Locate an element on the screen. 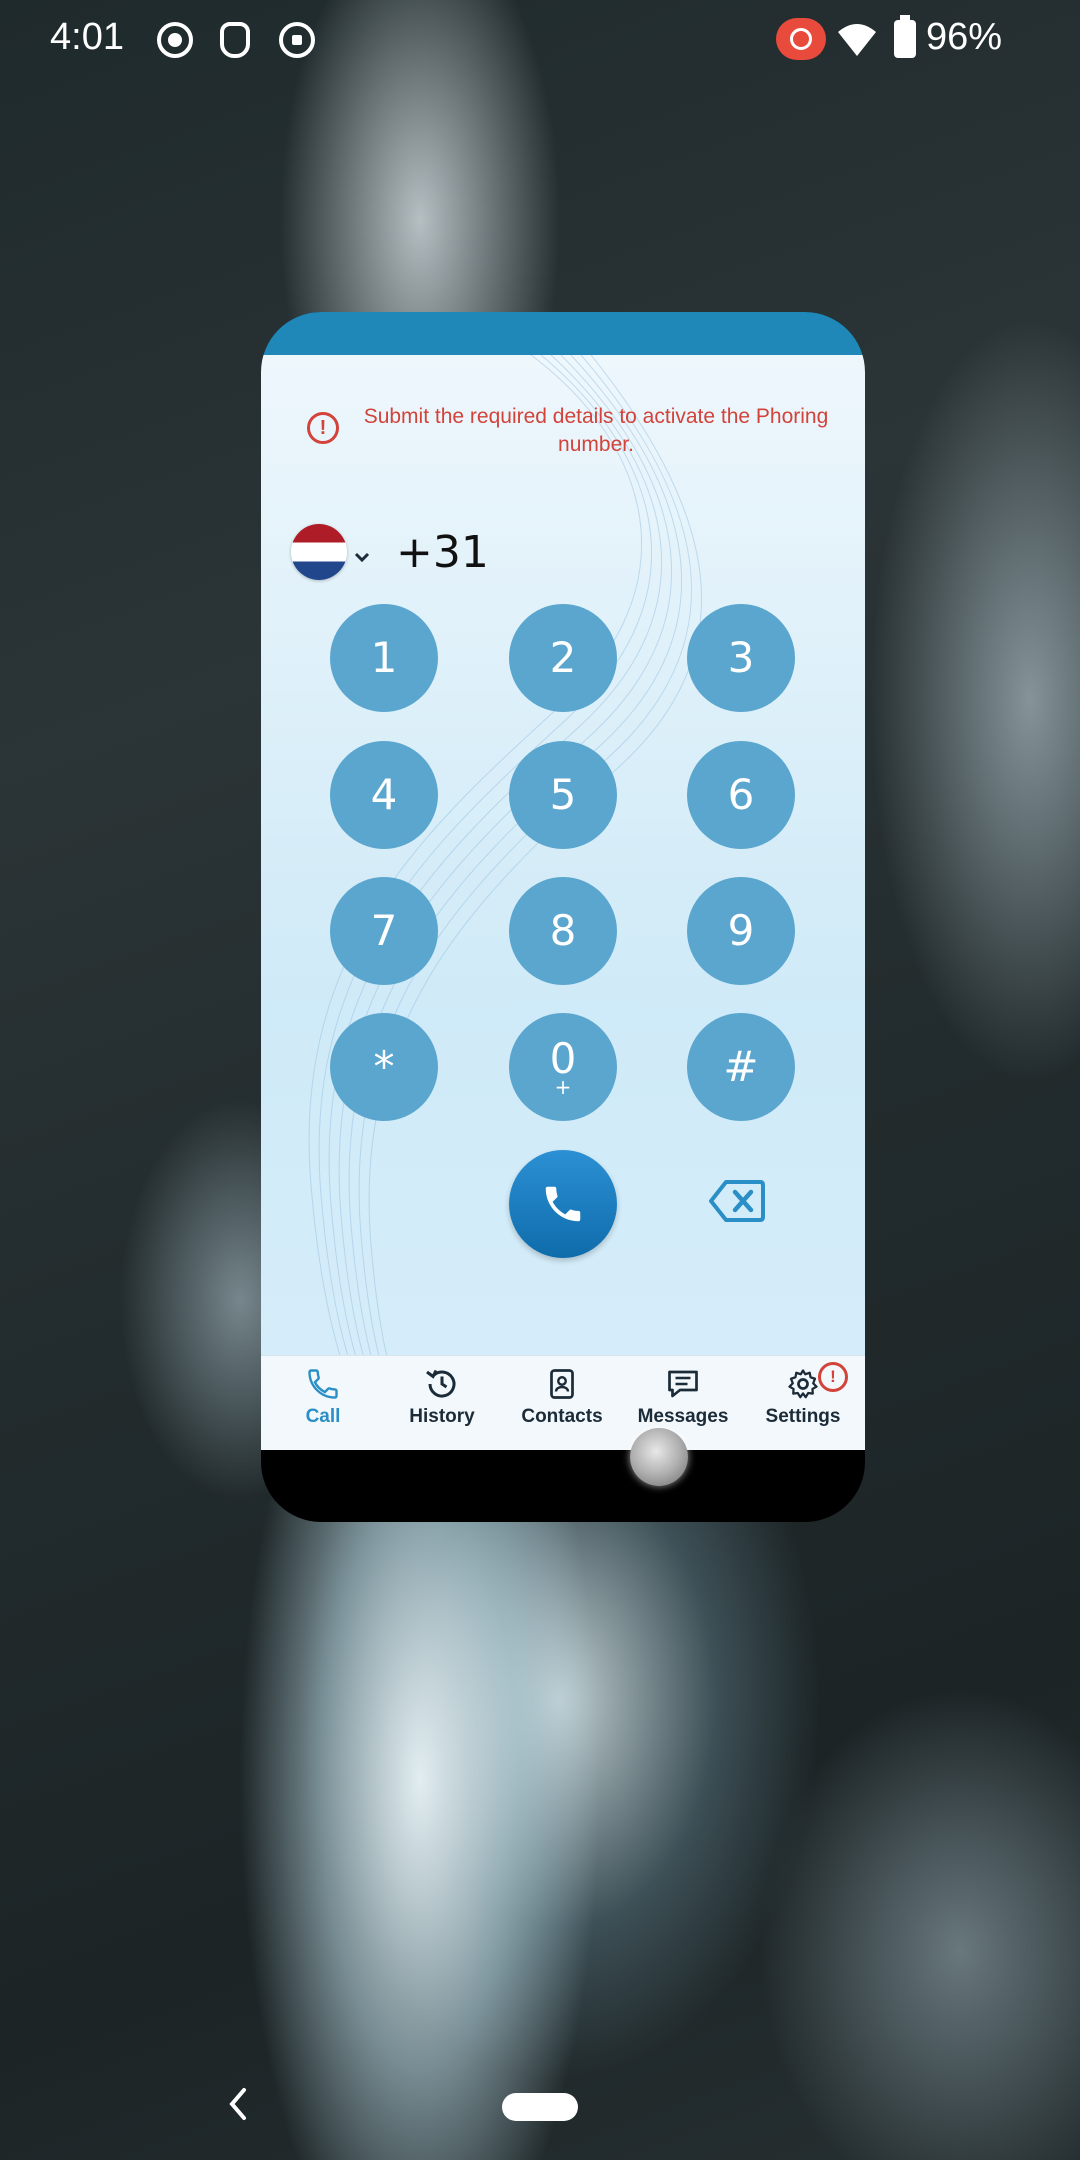  status-time: 4:01 is located at coordinates (87, 37).